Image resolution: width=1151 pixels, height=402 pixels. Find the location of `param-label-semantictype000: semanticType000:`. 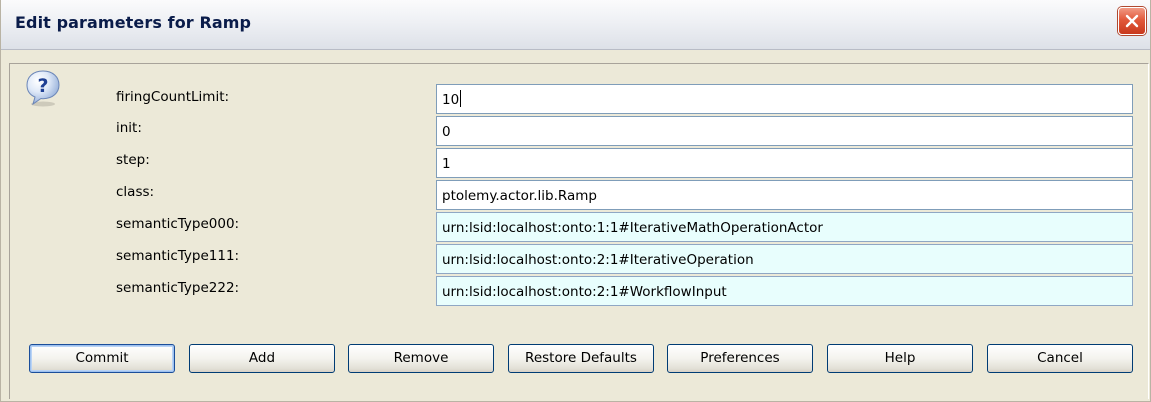

param-label-semantictype000: semanticType000: is located at coordinates (178, 224).